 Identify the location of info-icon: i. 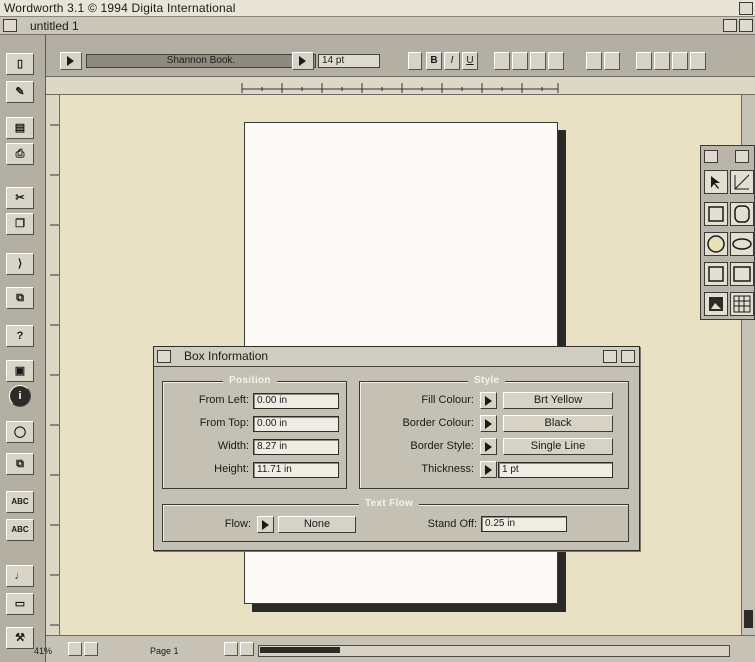
(20, 396).